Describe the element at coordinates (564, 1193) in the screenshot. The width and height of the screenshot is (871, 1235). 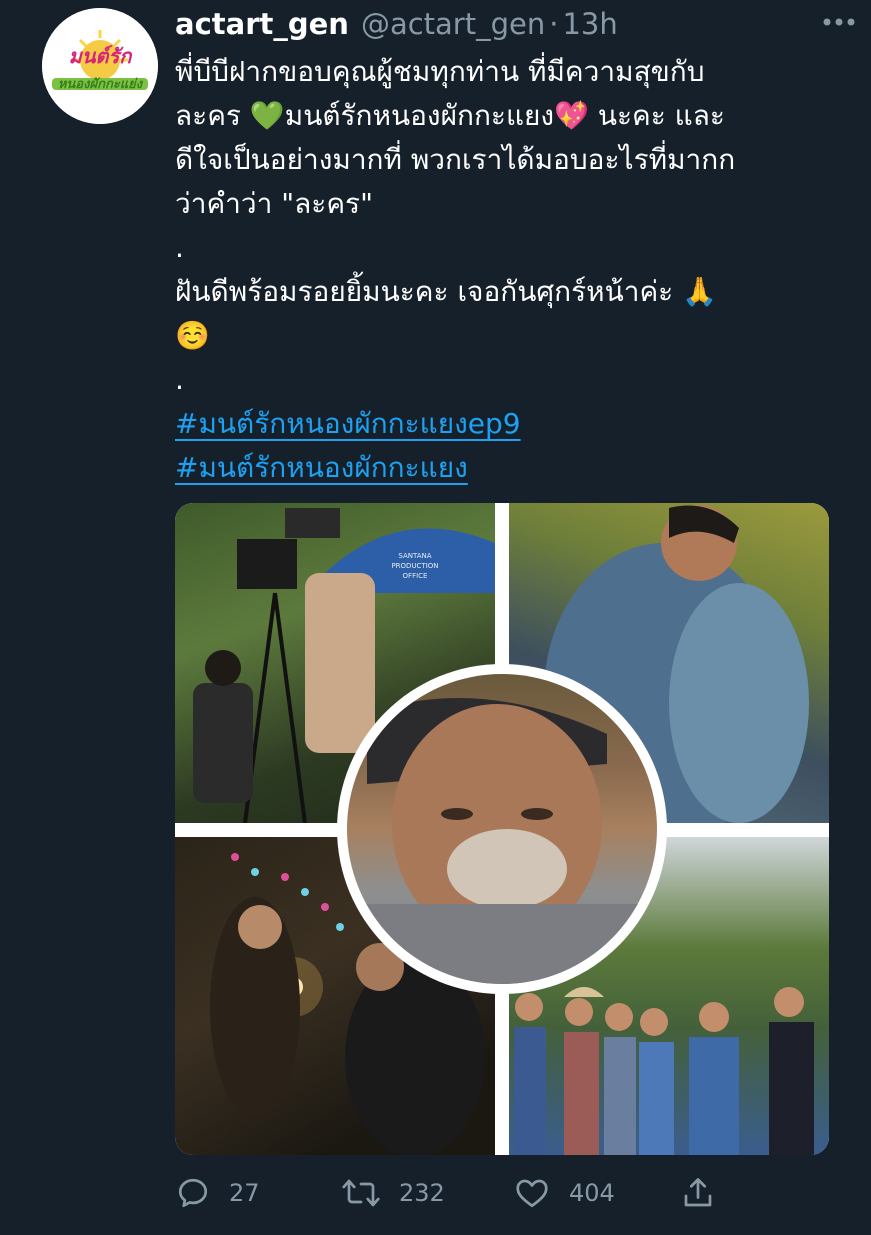
I see `like-button: 404` at that location.